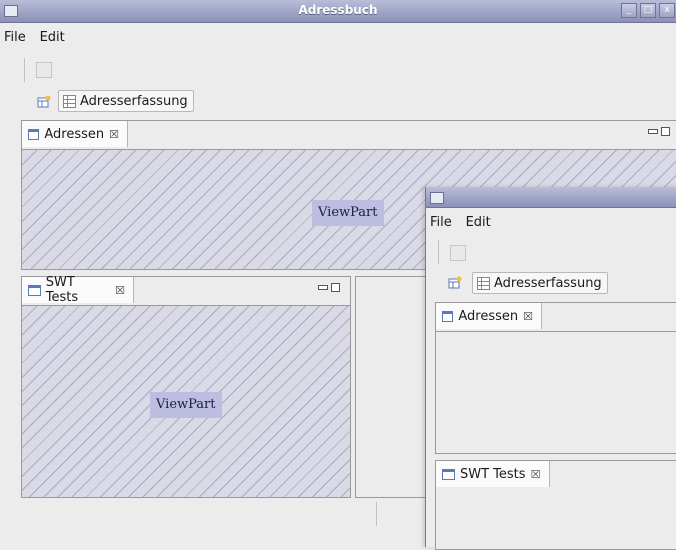 Image resolution: width=676 pixels, height=550 pixels. Describe the element at coordinates (437, 198) in the screenshot. I see `window-menu-icon` at that location.